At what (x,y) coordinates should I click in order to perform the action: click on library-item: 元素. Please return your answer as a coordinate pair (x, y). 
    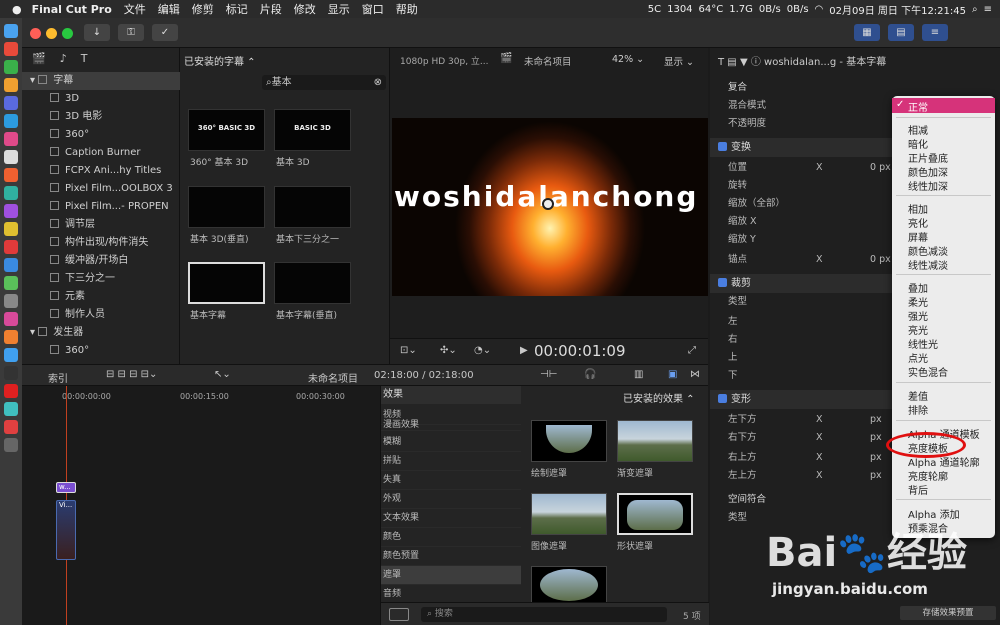
    Looking at the image, I should click on (67, 297).